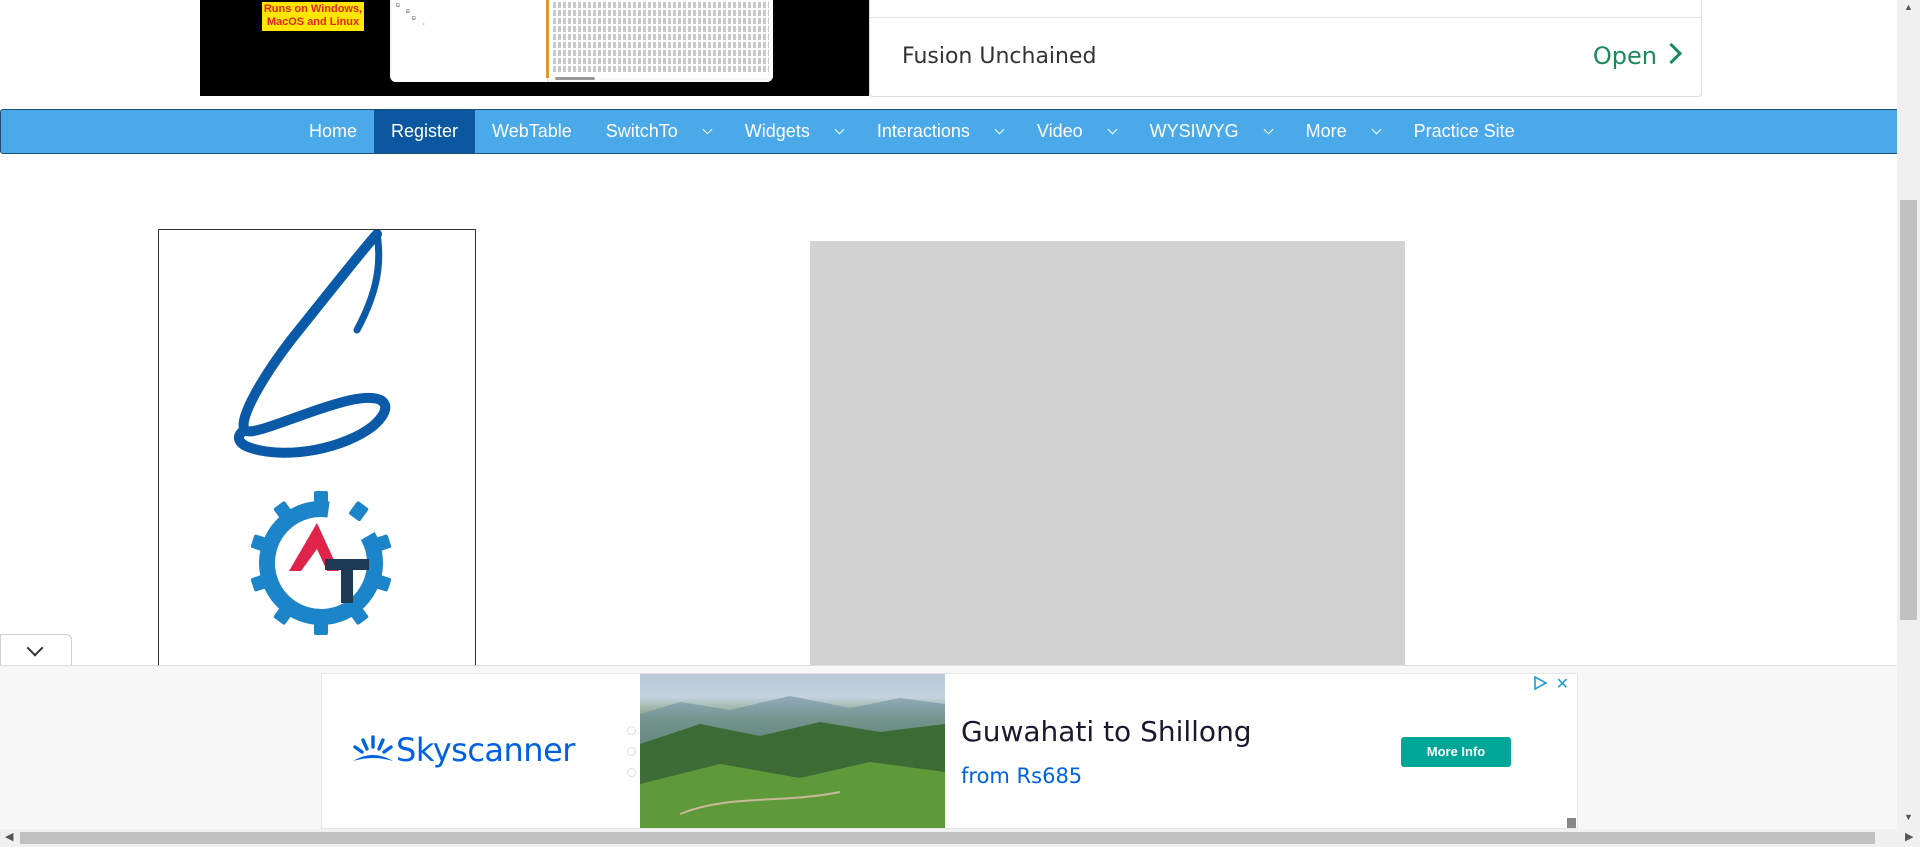 This screenshot has width=1920, height=847. I want to click on nav-item-label: Home, so click(333, 131).